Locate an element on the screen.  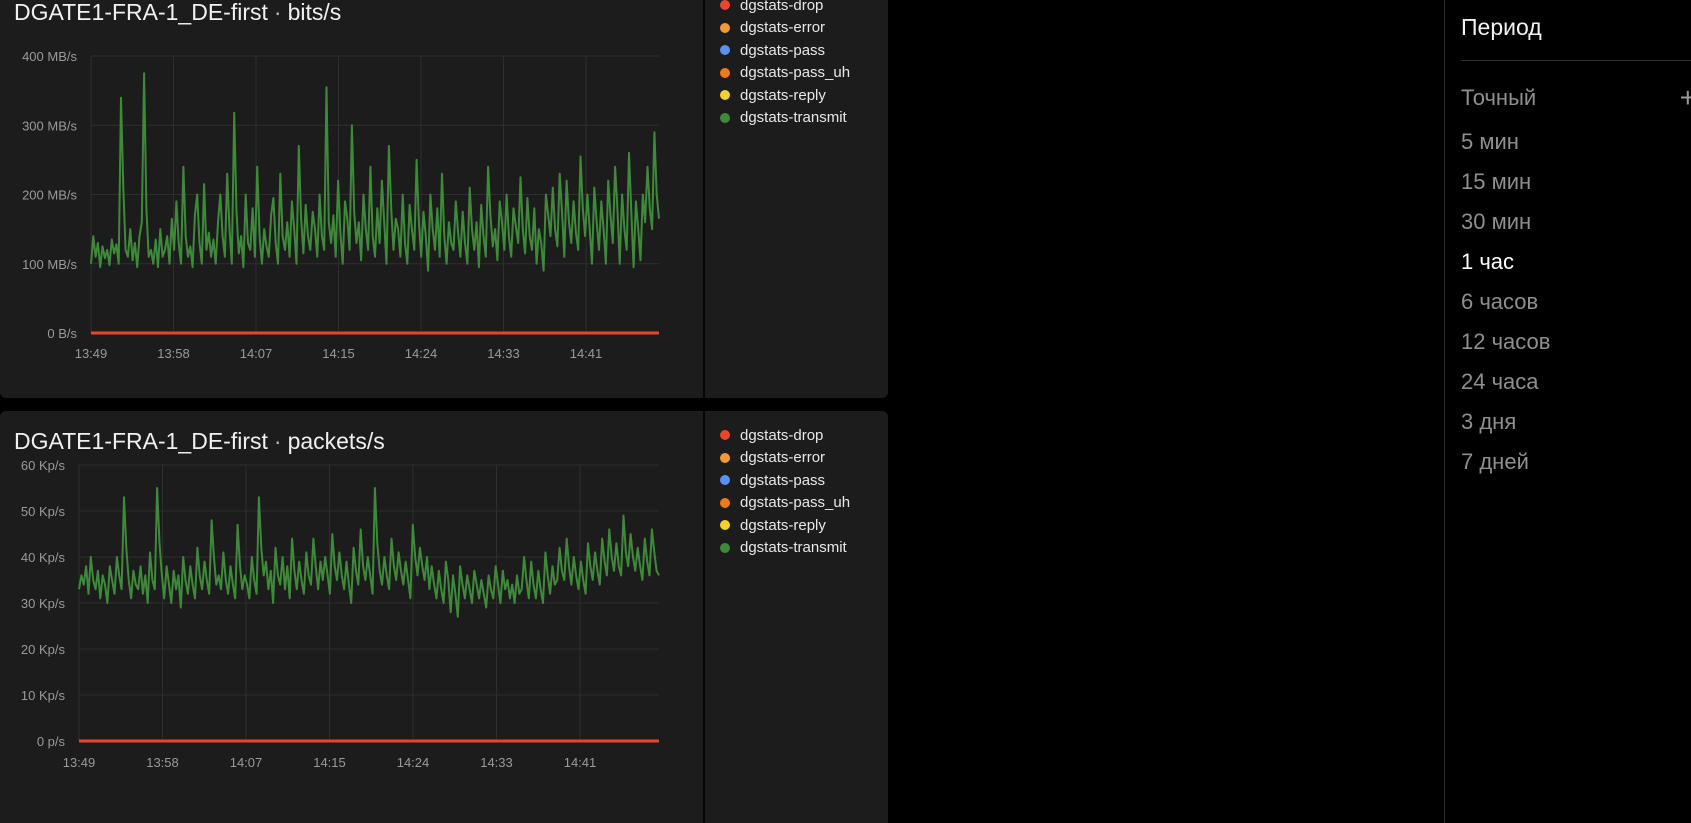
period-option: 30 мин is located at coordinates (1576, 224).